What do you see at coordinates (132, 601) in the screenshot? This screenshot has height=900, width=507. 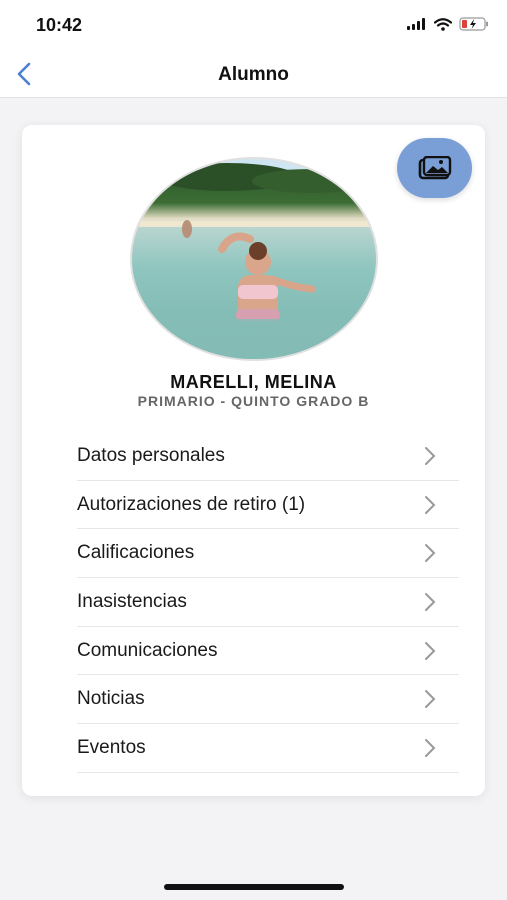 I see `menu-item-label: Inasistencias` at bounding box center [132, 601].